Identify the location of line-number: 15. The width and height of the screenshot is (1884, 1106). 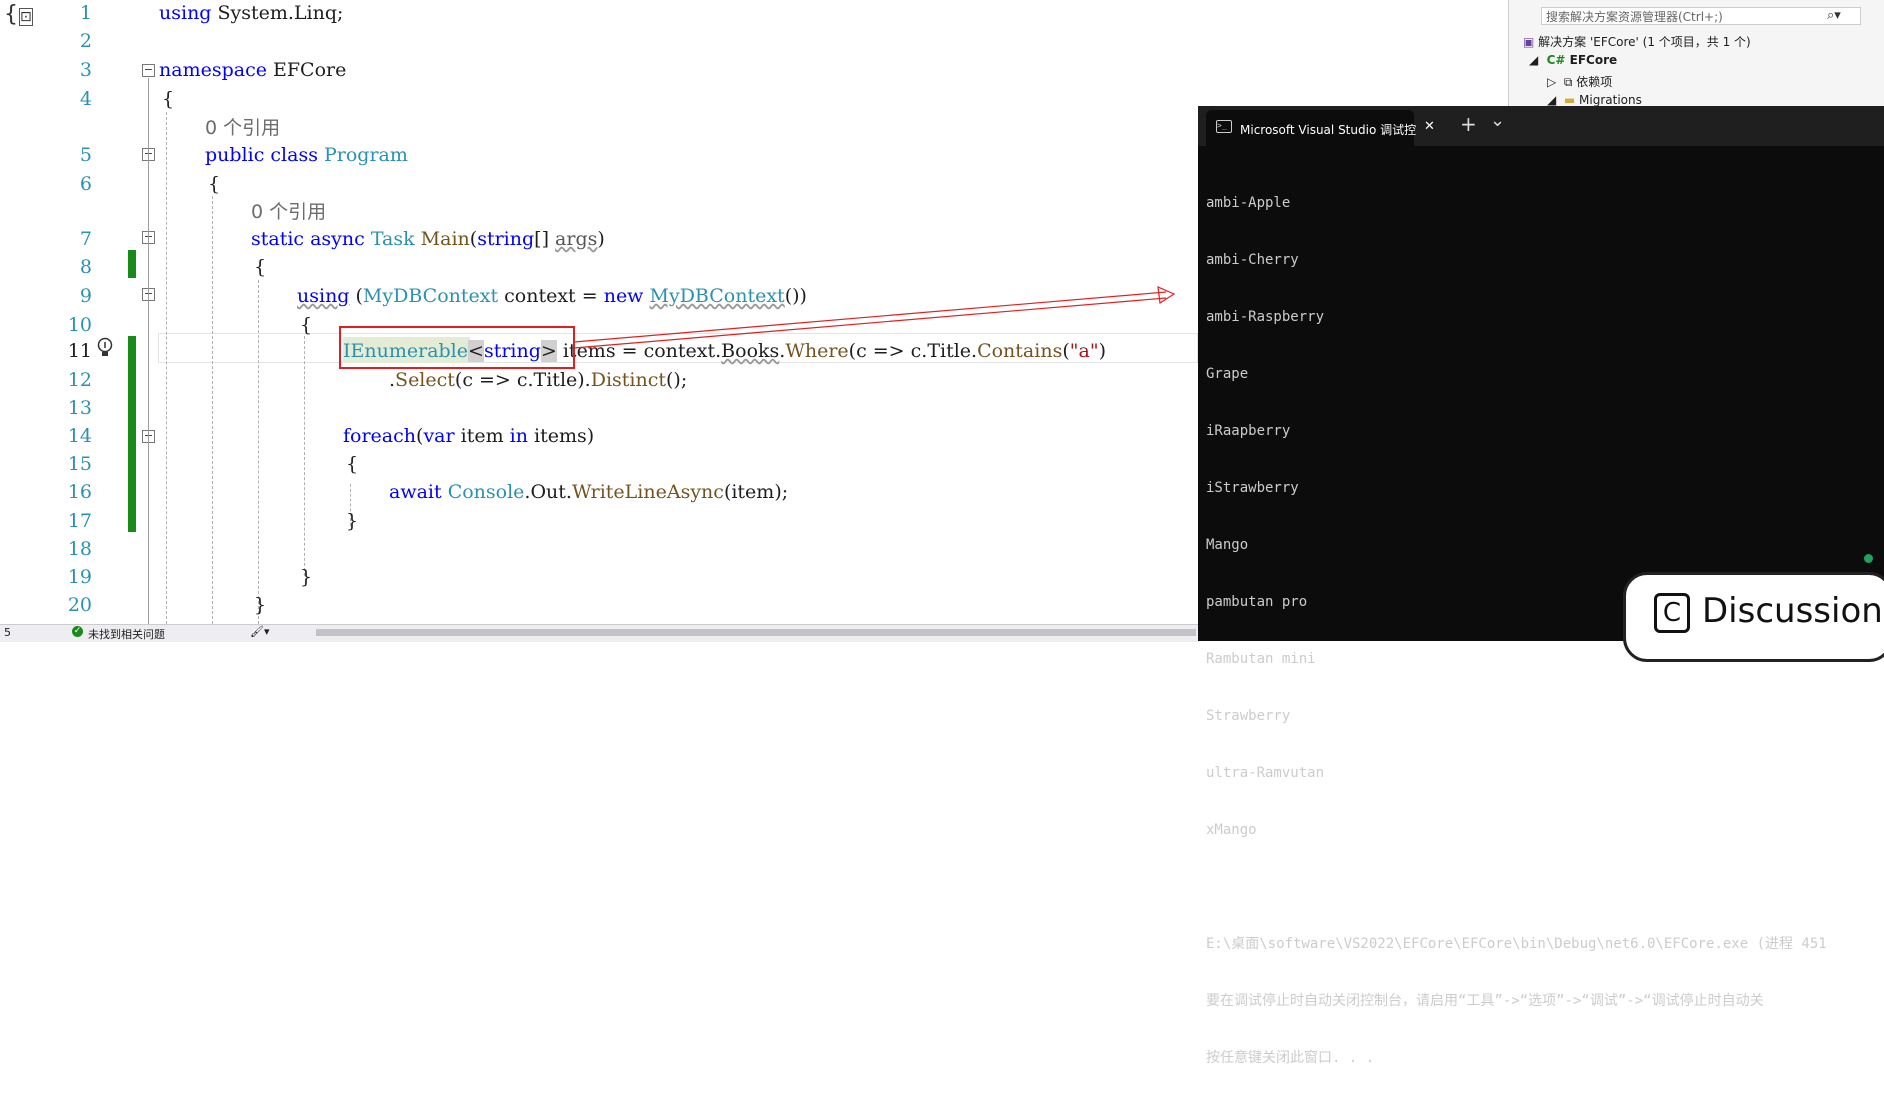
(79, 464).